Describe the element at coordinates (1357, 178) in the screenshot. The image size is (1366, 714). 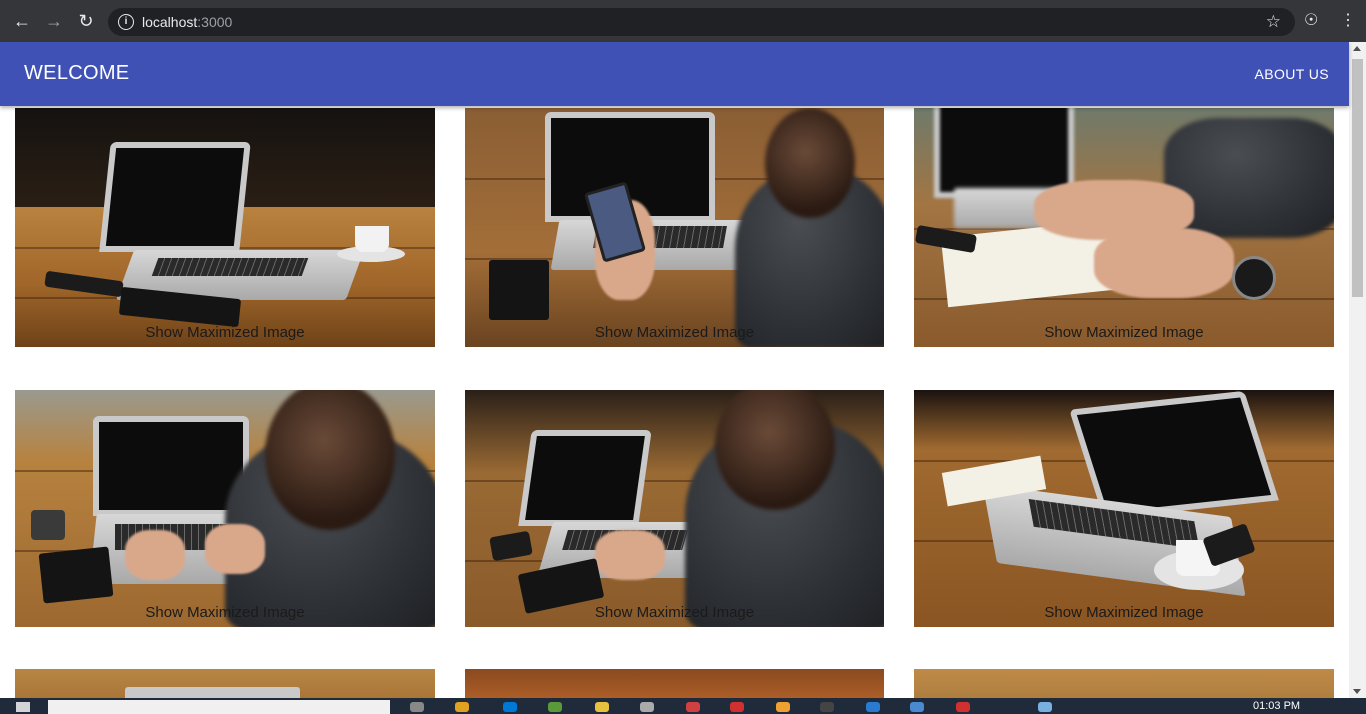
I see `scrollbar-thumb` at that location.